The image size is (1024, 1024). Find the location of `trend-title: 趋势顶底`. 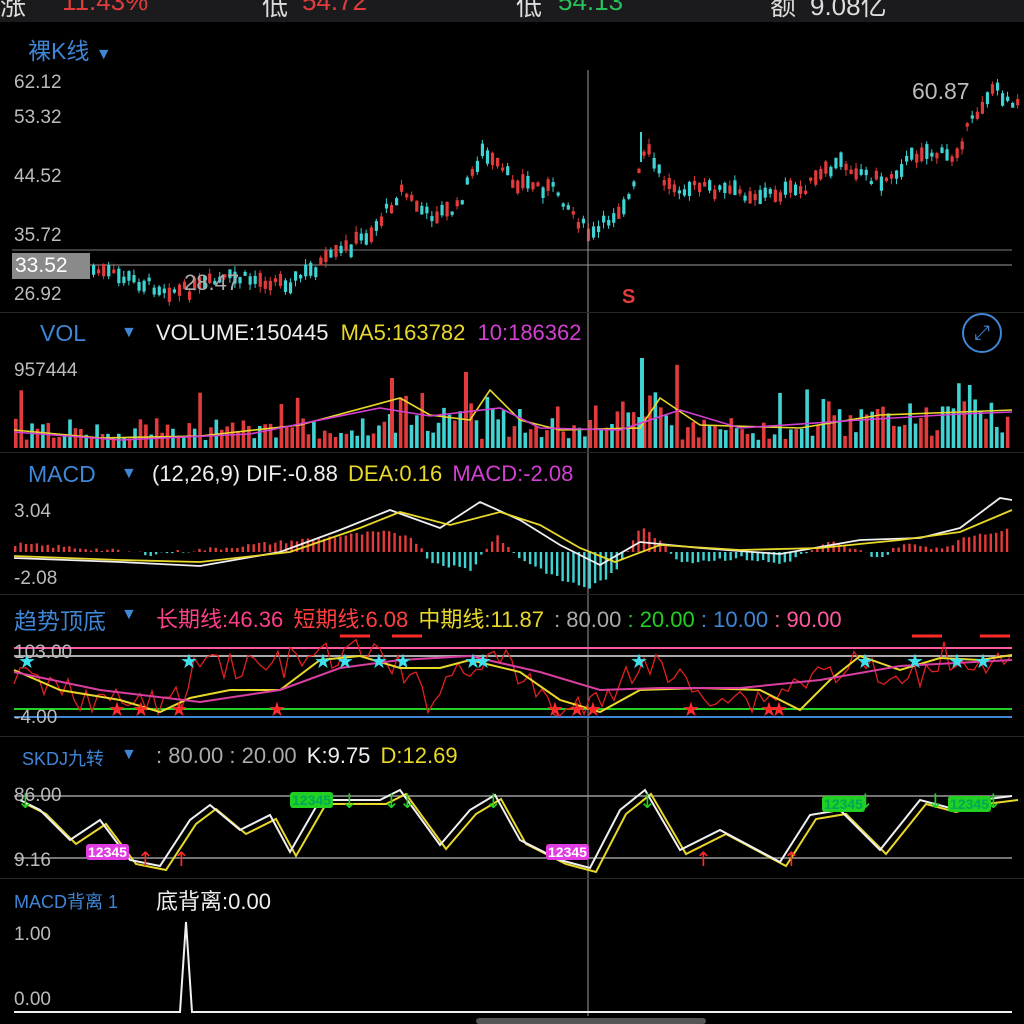

trend-title: 趋势顶底 is located at coordinates (60, 619).